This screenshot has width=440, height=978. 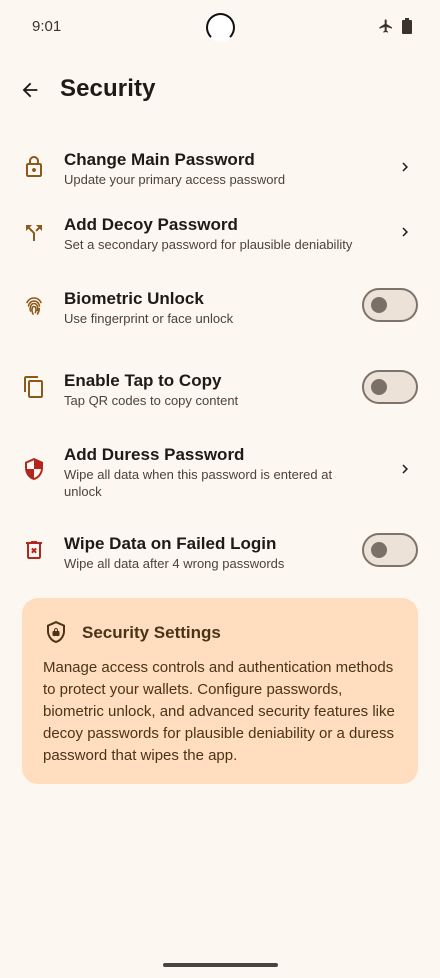 I want to click on item-subtitle: Tap QR codes to copy content, so click(x=151, y=400).